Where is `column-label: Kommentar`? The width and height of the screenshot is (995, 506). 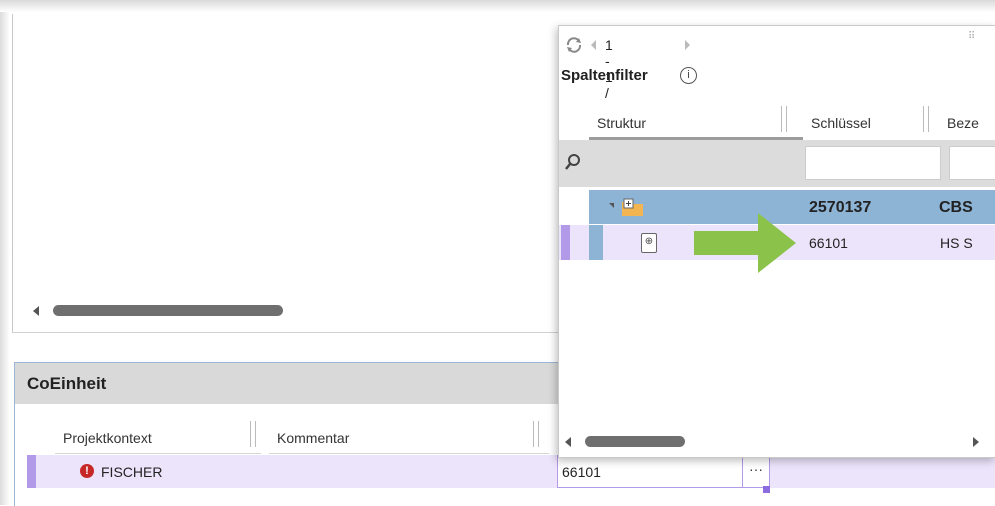 column-label: Kommentar is located at coordinates (313, 438).